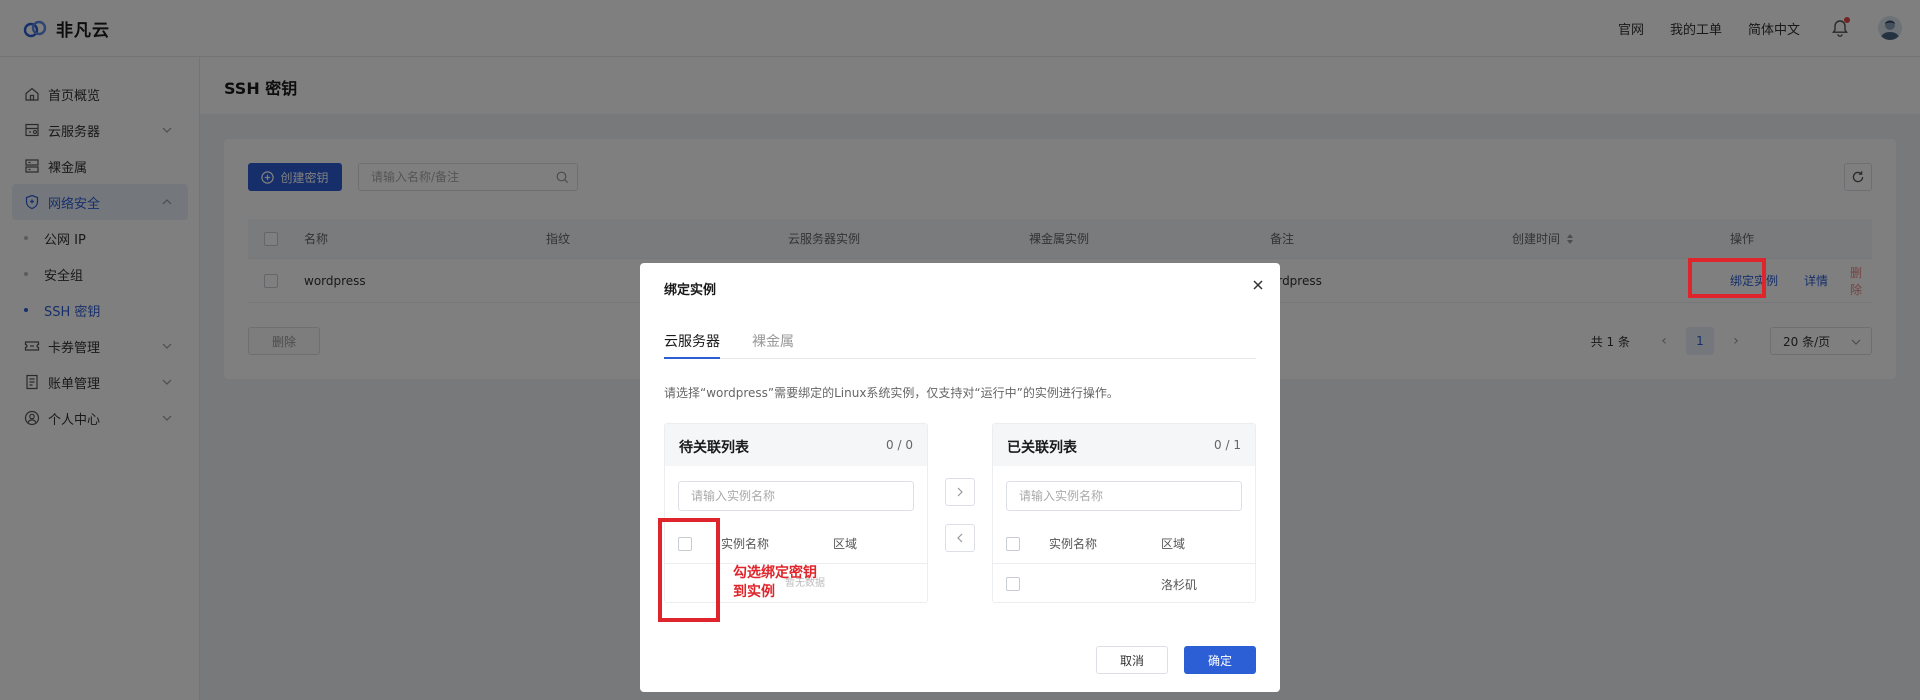  Describe the element at coordinates (899, 445) in the screenshot. I see `pending-list-count: 0 / 0` at that location.